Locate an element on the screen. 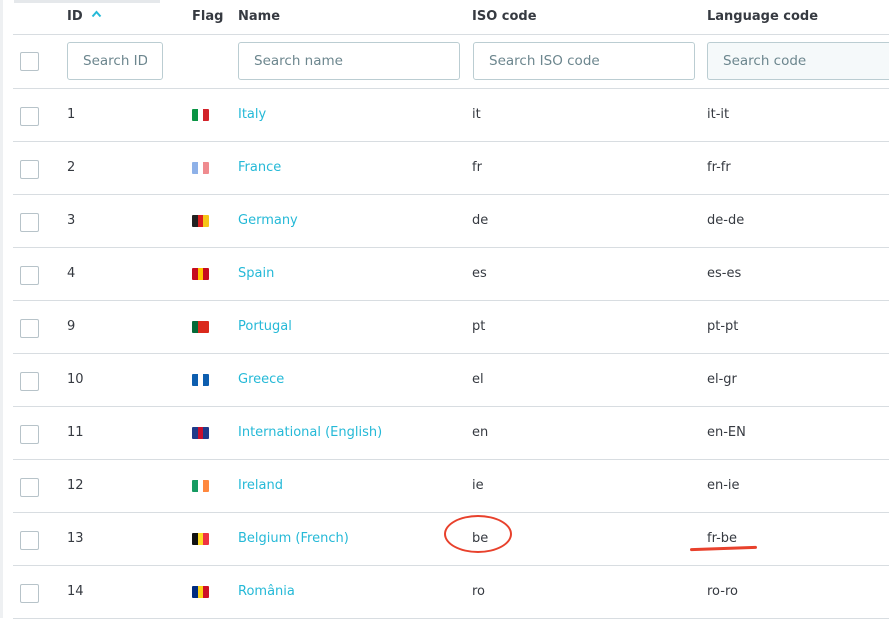 Image resolution: width=889 pixels, height=619 pixels. row-name-link: România is located at coordinates (266, 592).